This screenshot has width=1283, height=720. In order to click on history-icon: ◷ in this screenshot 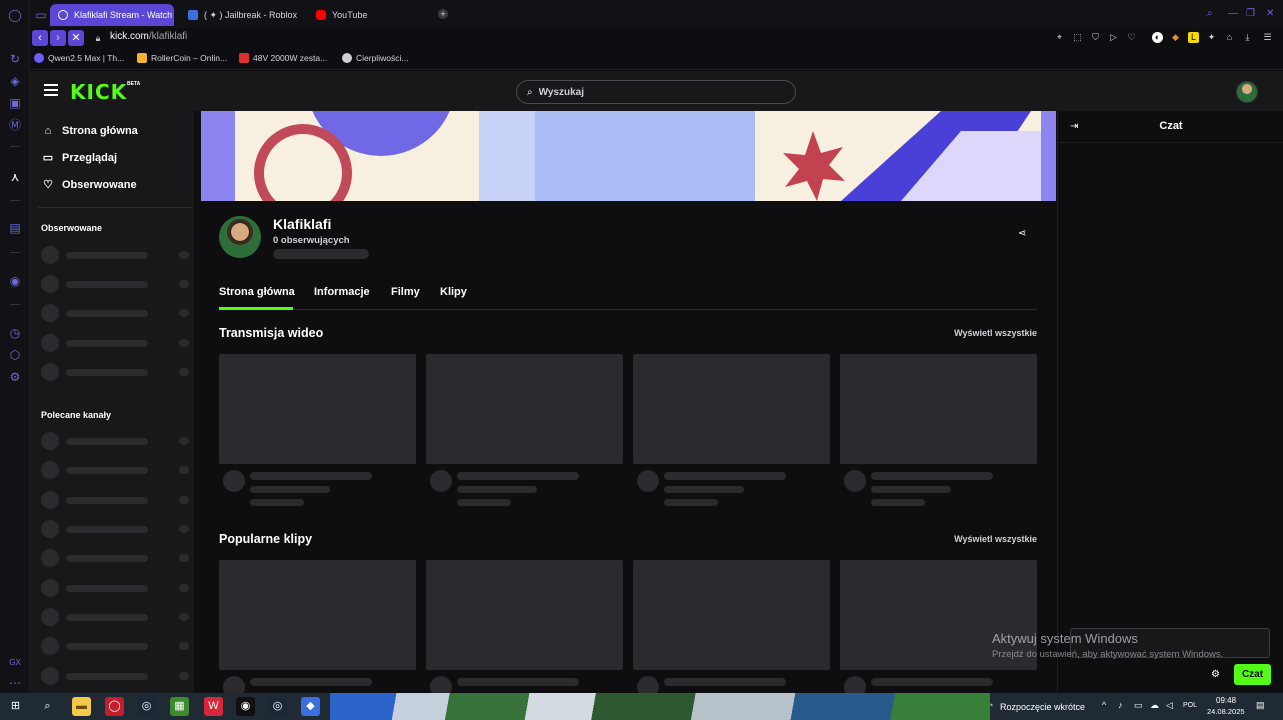, I will do `click(15, 333)`.